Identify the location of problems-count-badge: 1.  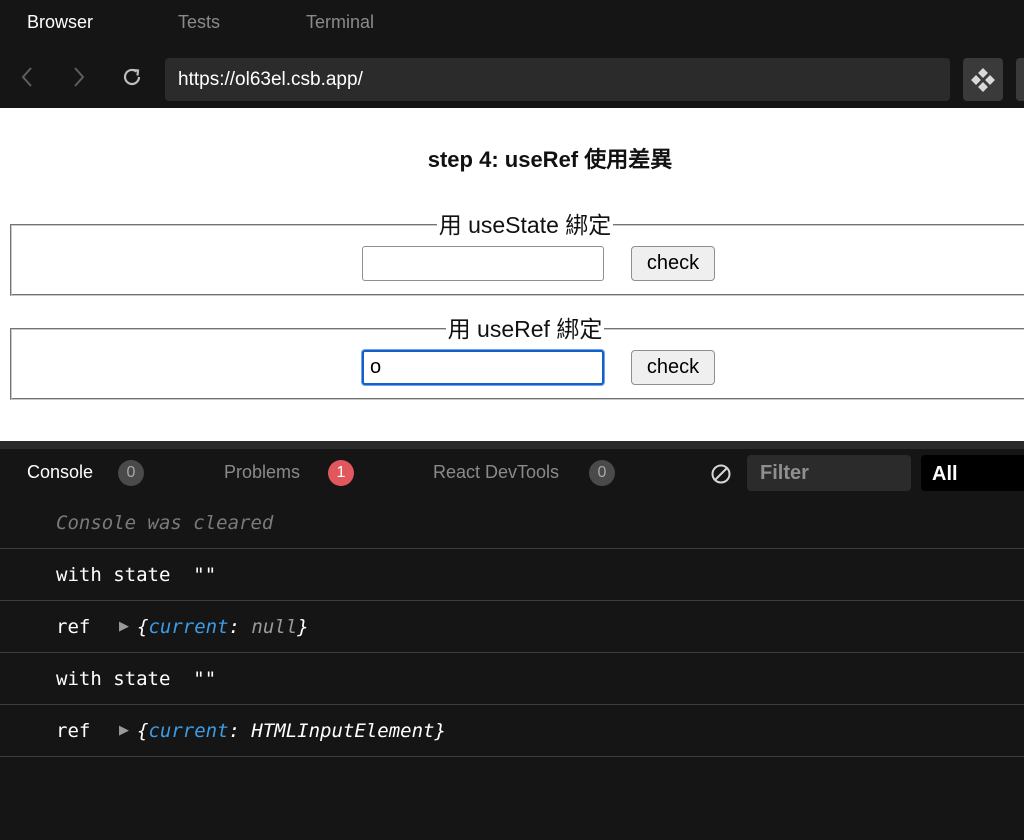
(341, 473).